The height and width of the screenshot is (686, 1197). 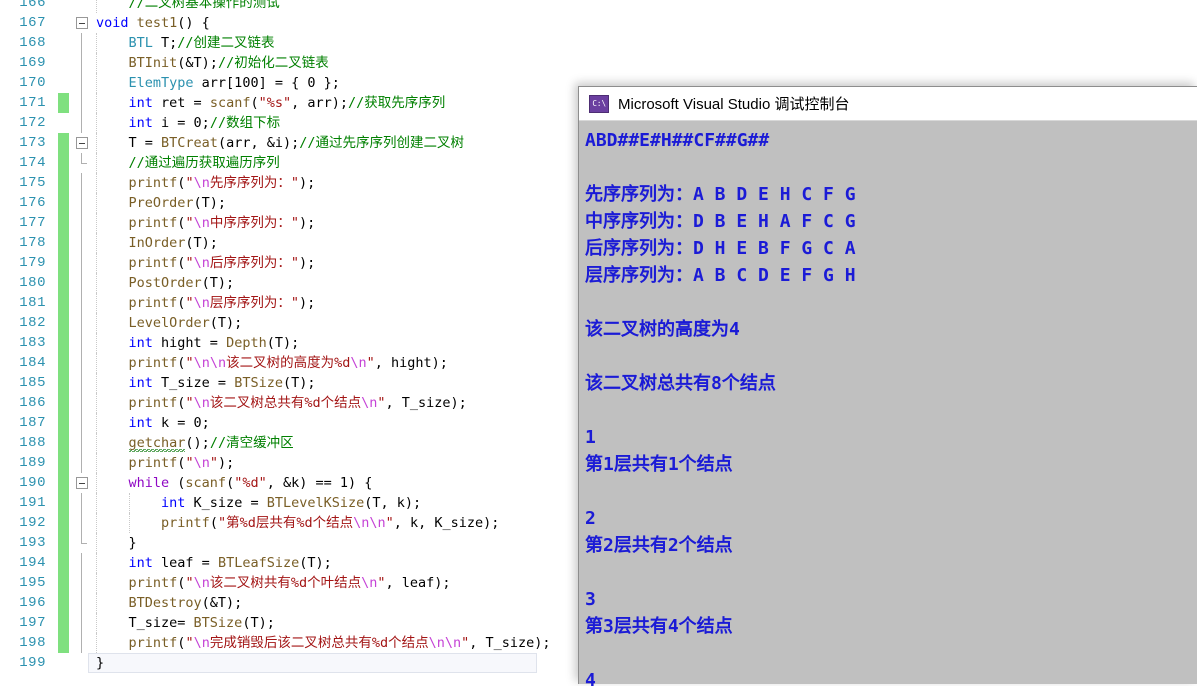 I want to click on code-token: //数组下标, so click(x=245, y=123).